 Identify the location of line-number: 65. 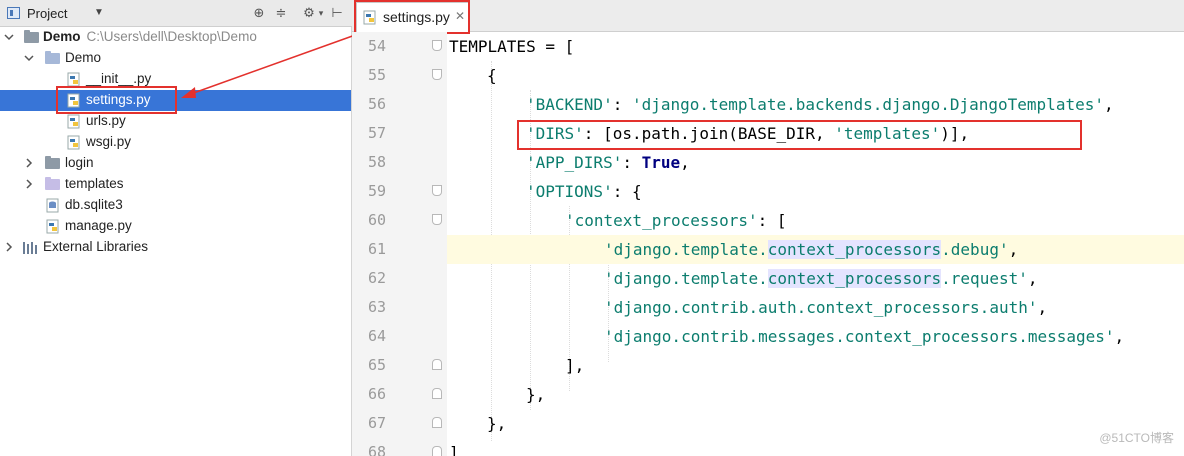
(376, 365).